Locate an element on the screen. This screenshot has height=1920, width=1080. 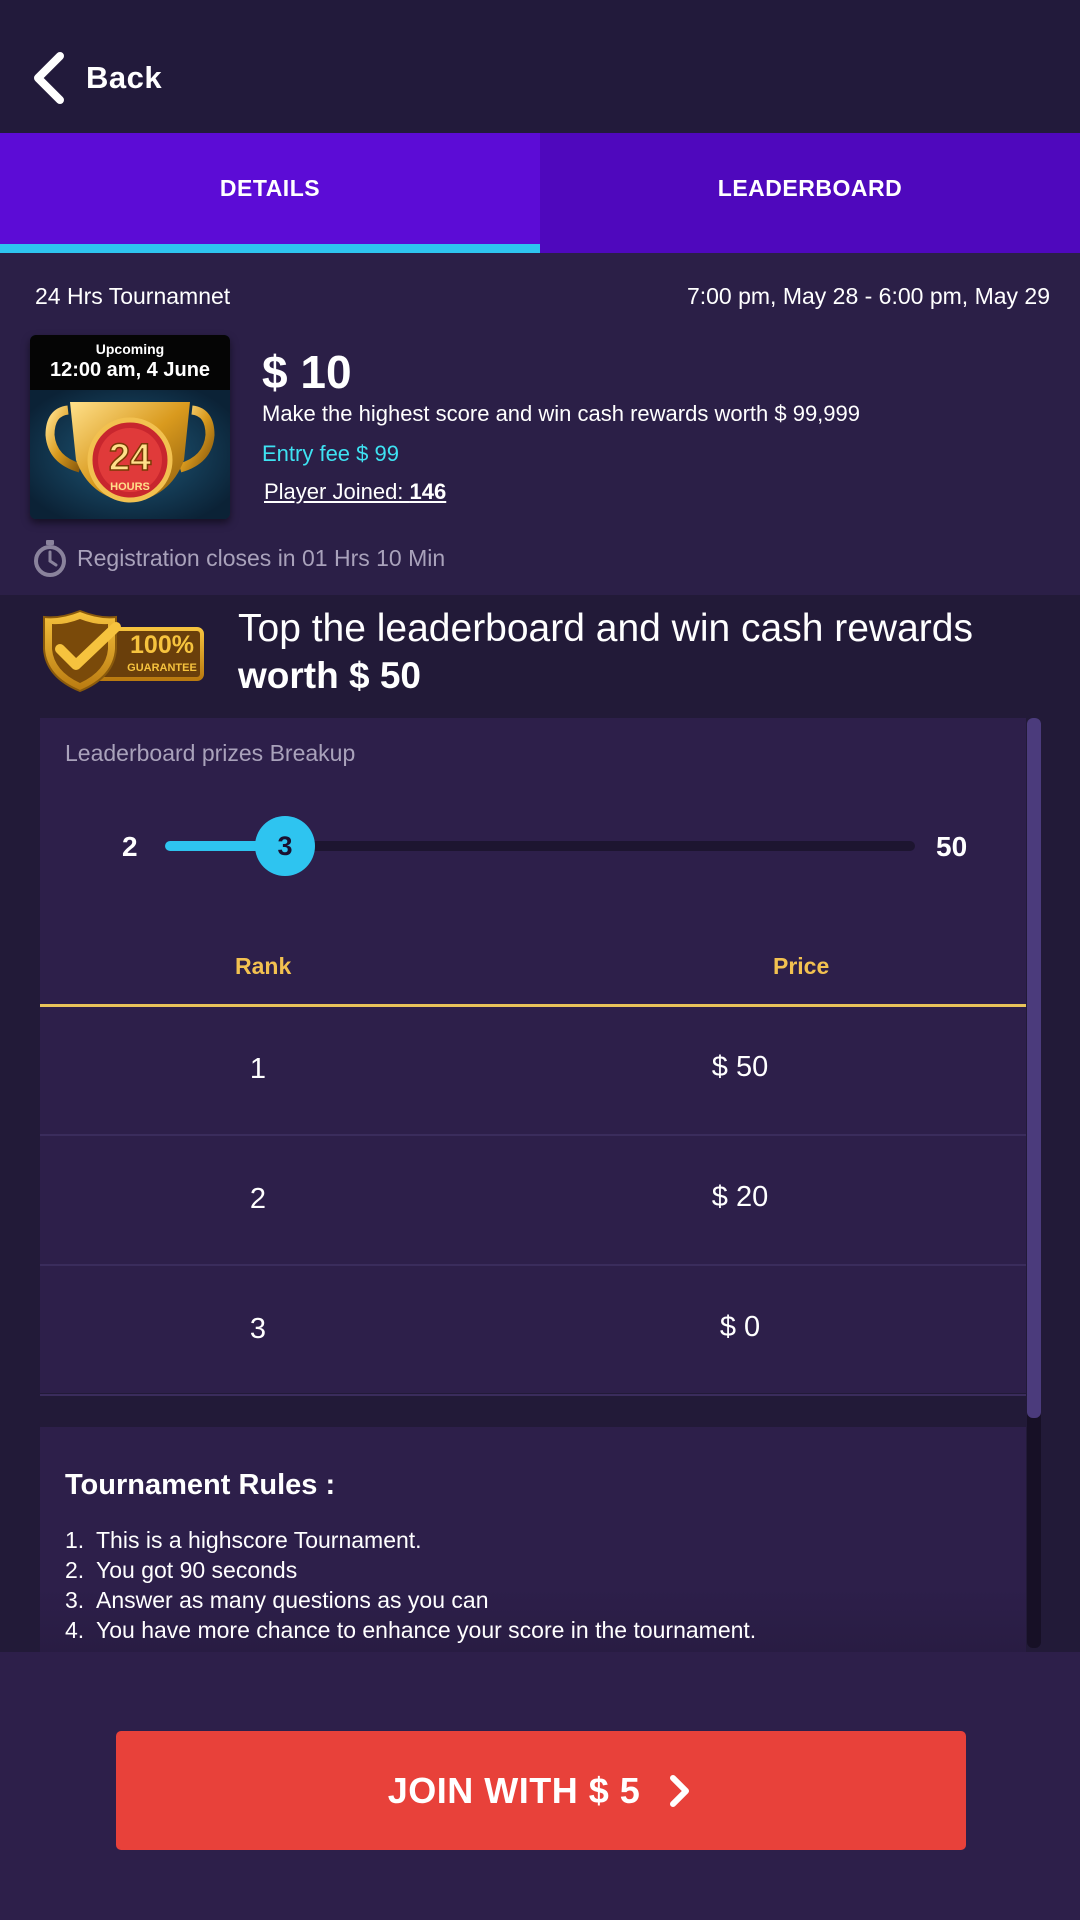
price-cell: $ 0 is located at coordinates (740, 1327).